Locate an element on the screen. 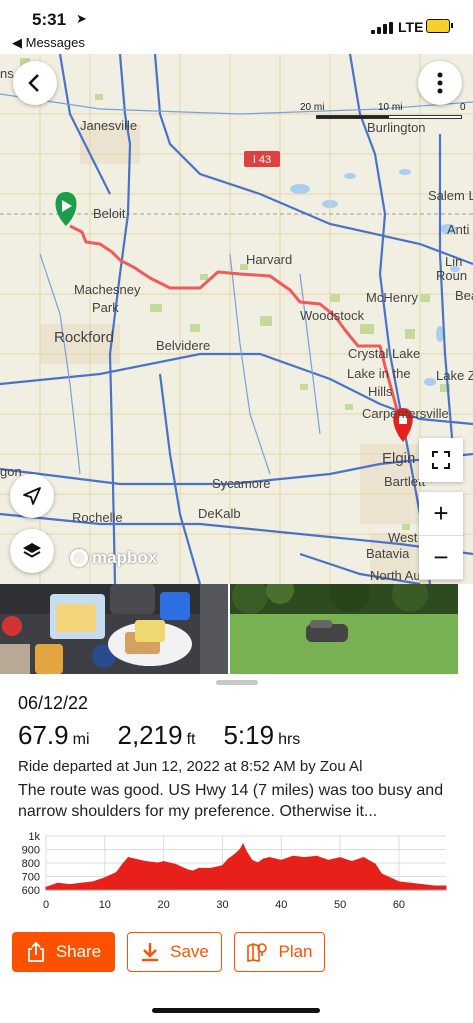 The width and height of the screenshot is (473, 1023). road-shield-label: I 43 is located at coordinates (262, 160).